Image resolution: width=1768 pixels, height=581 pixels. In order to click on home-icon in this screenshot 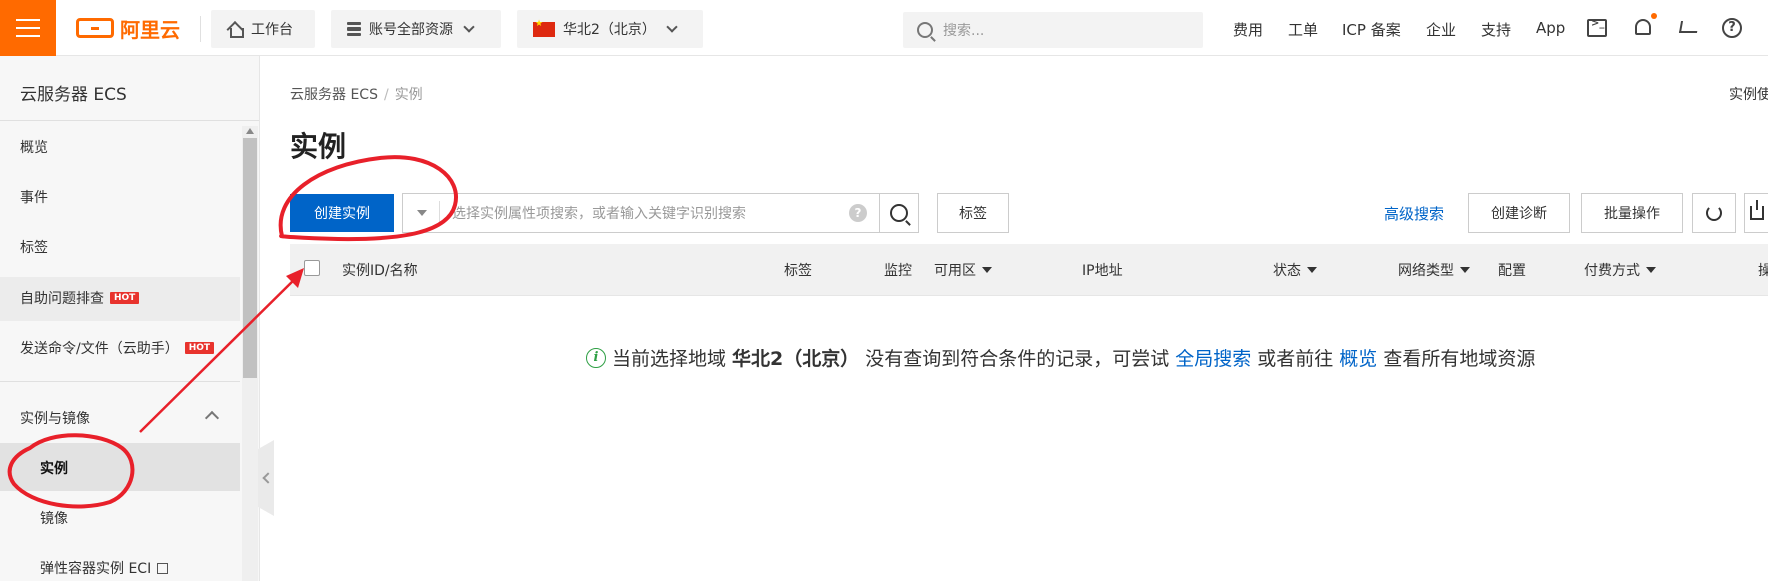, I will do `click(235, 30)`.